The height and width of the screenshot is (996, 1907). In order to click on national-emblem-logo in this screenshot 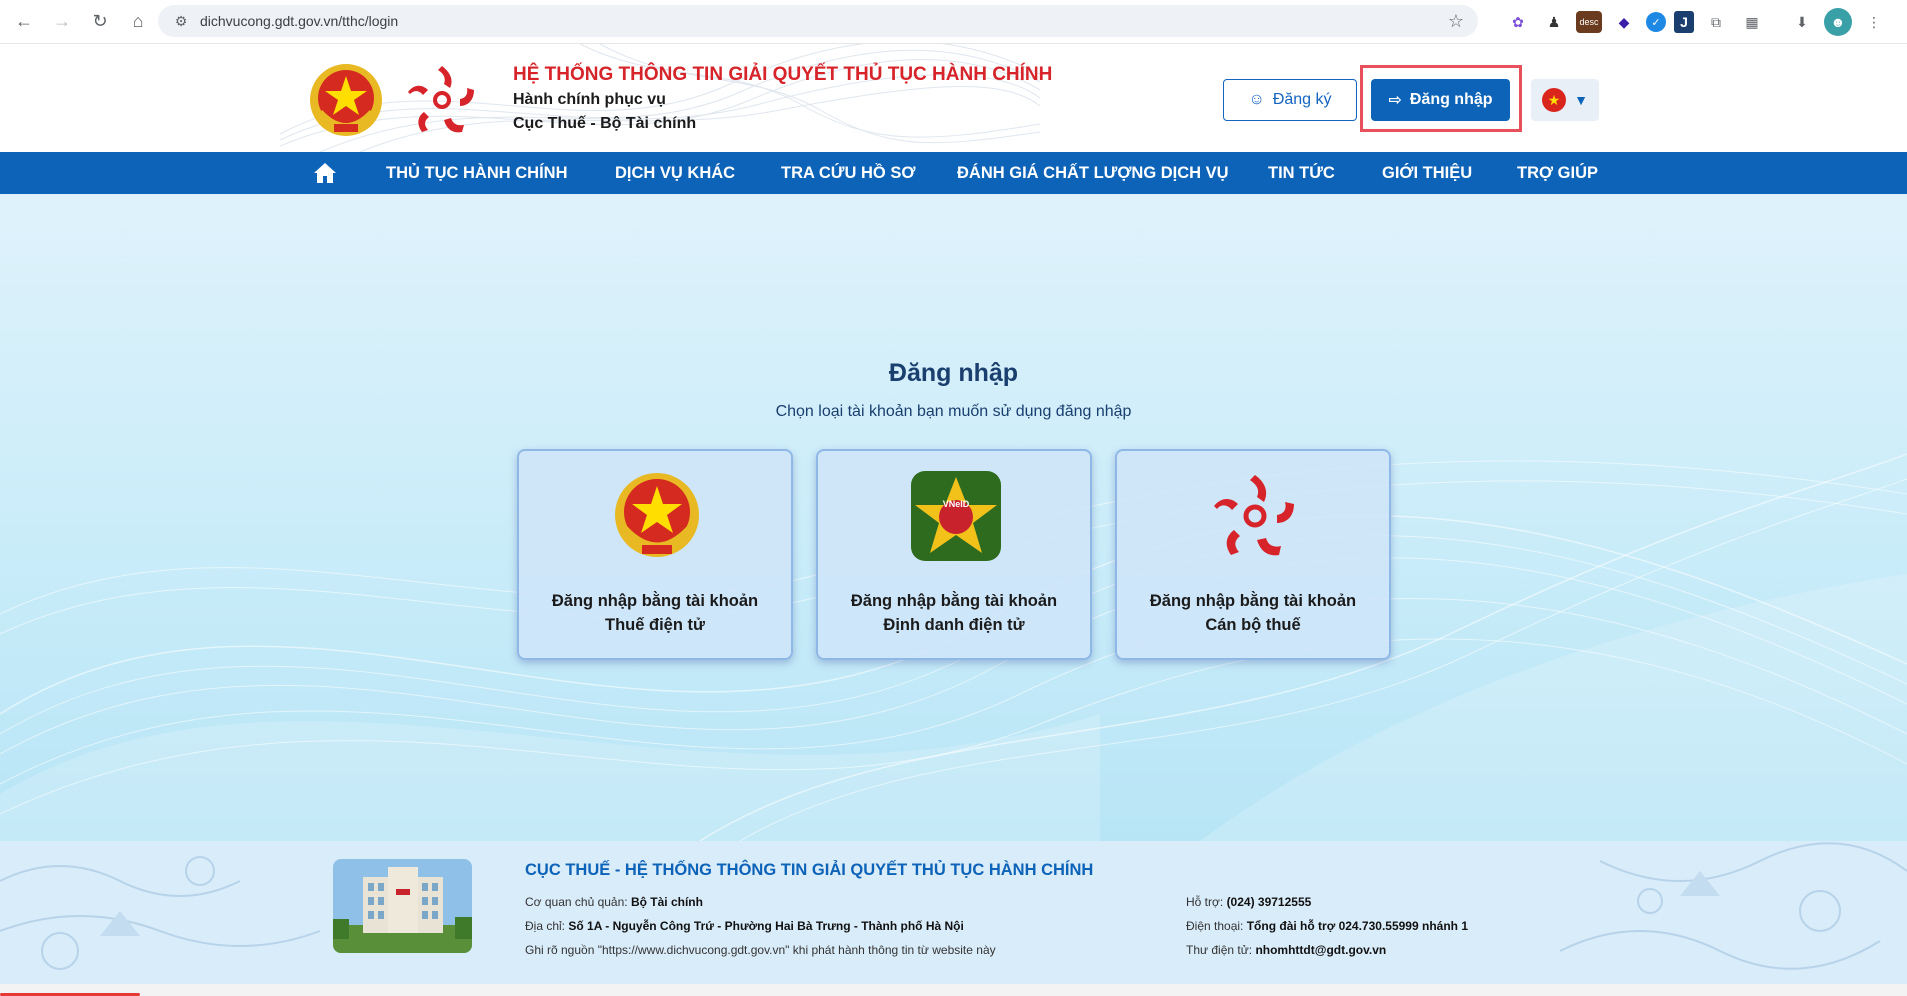, I will do `click(346, 100)`.